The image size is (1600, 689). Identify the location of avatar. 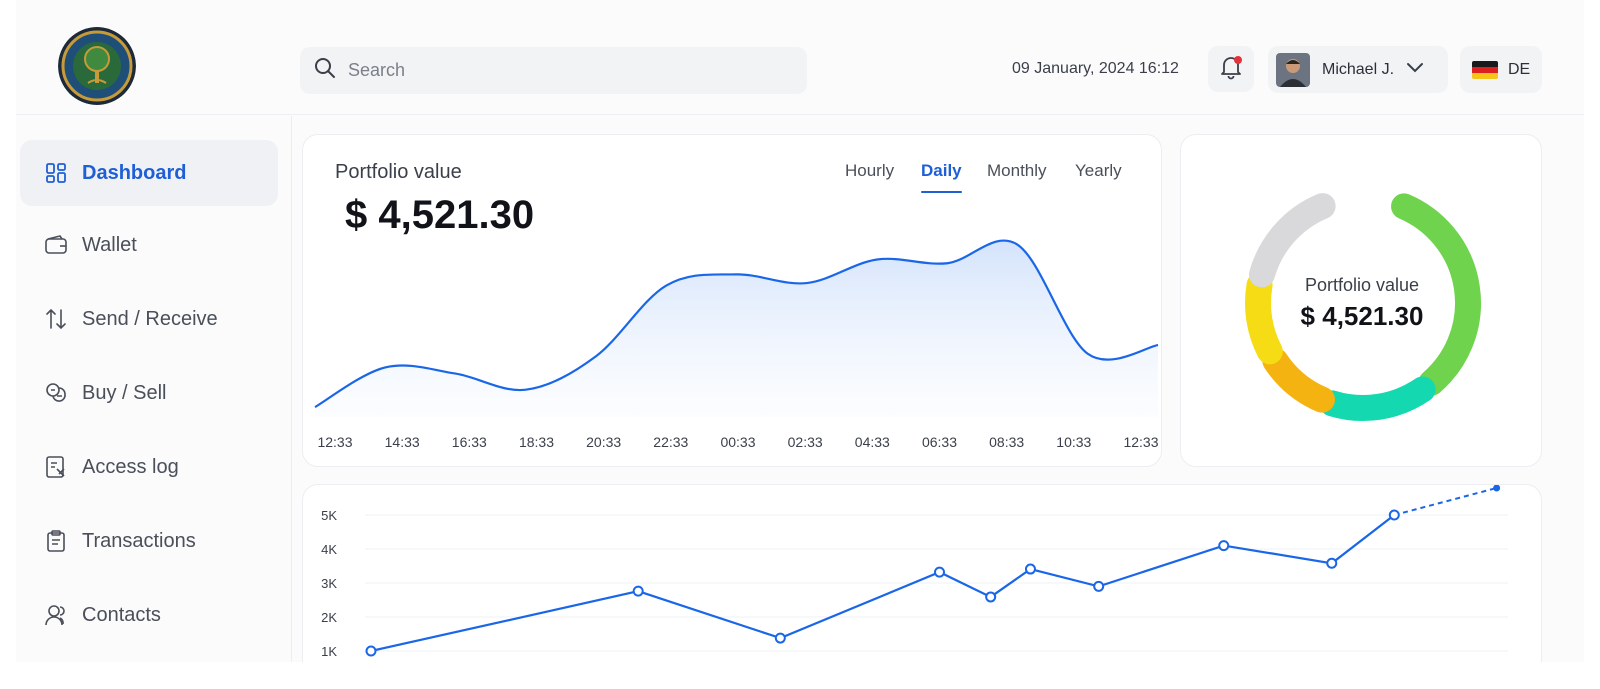
(1293, 69).